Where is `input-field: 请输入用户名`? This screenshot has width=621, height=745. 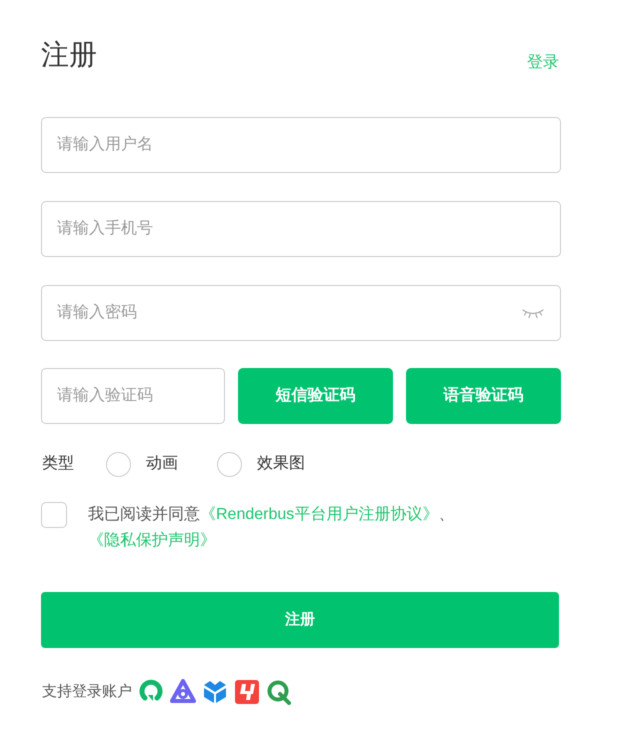
input-field: 请输入用户名 is located at coordinates (301, 145).